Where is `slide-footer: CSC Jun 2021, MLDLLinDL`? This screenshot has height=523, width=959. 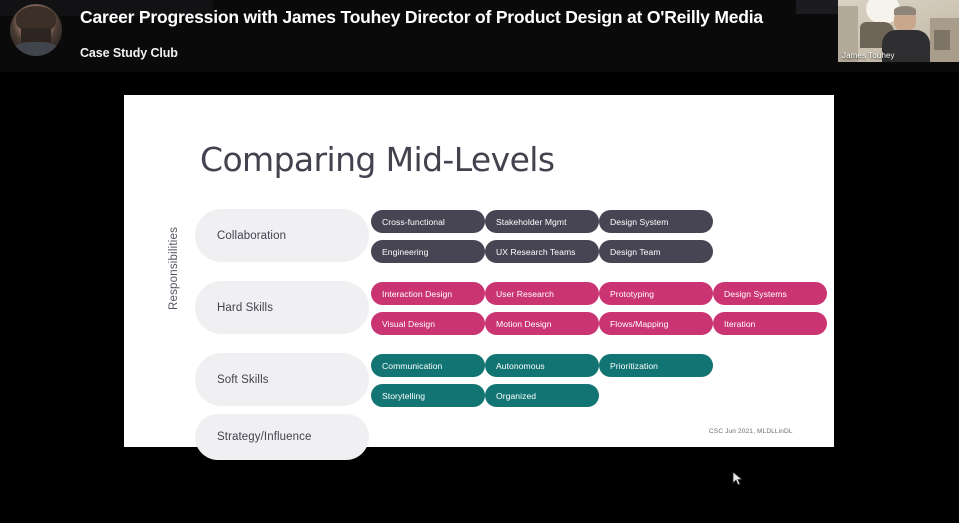
slide-footer: CSC Jun 2021, MLDLLinDL is located at coordinates (751, 431).